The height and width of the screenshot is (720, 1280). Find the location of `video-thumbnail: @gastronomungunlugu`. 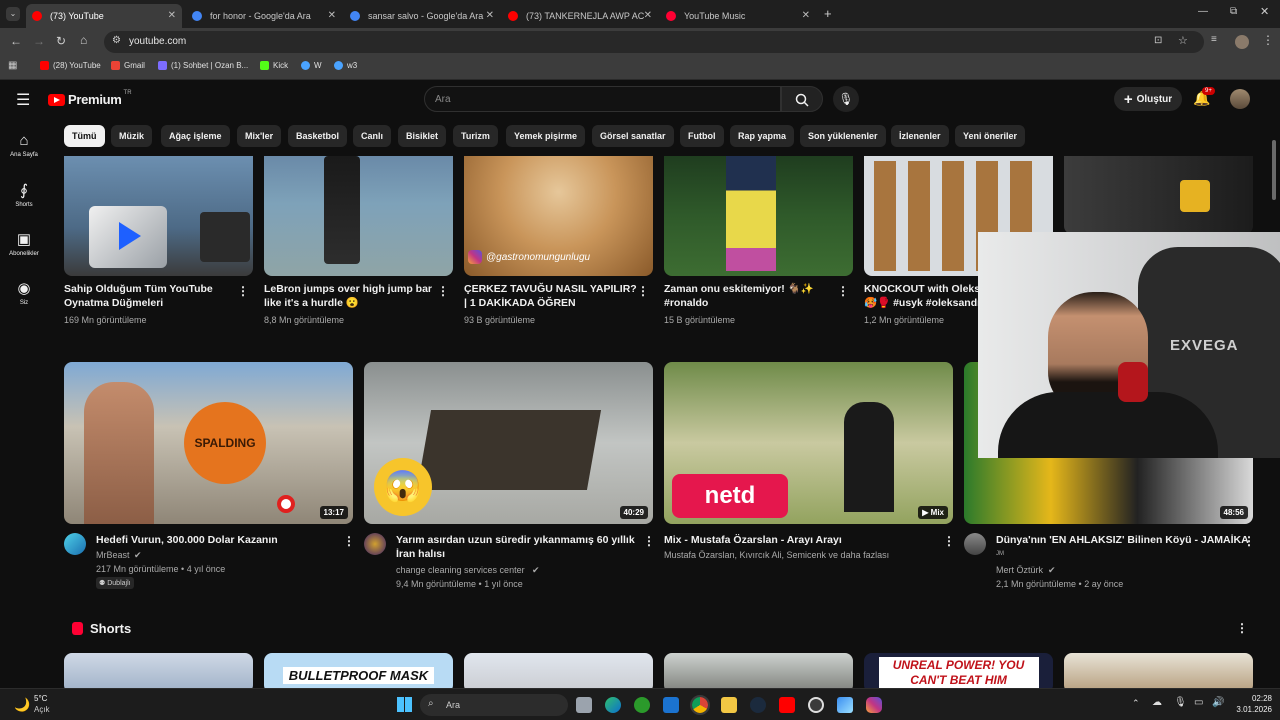

video-thumbnail: @gastronomungunlugu is located at coordinates (558, 216).